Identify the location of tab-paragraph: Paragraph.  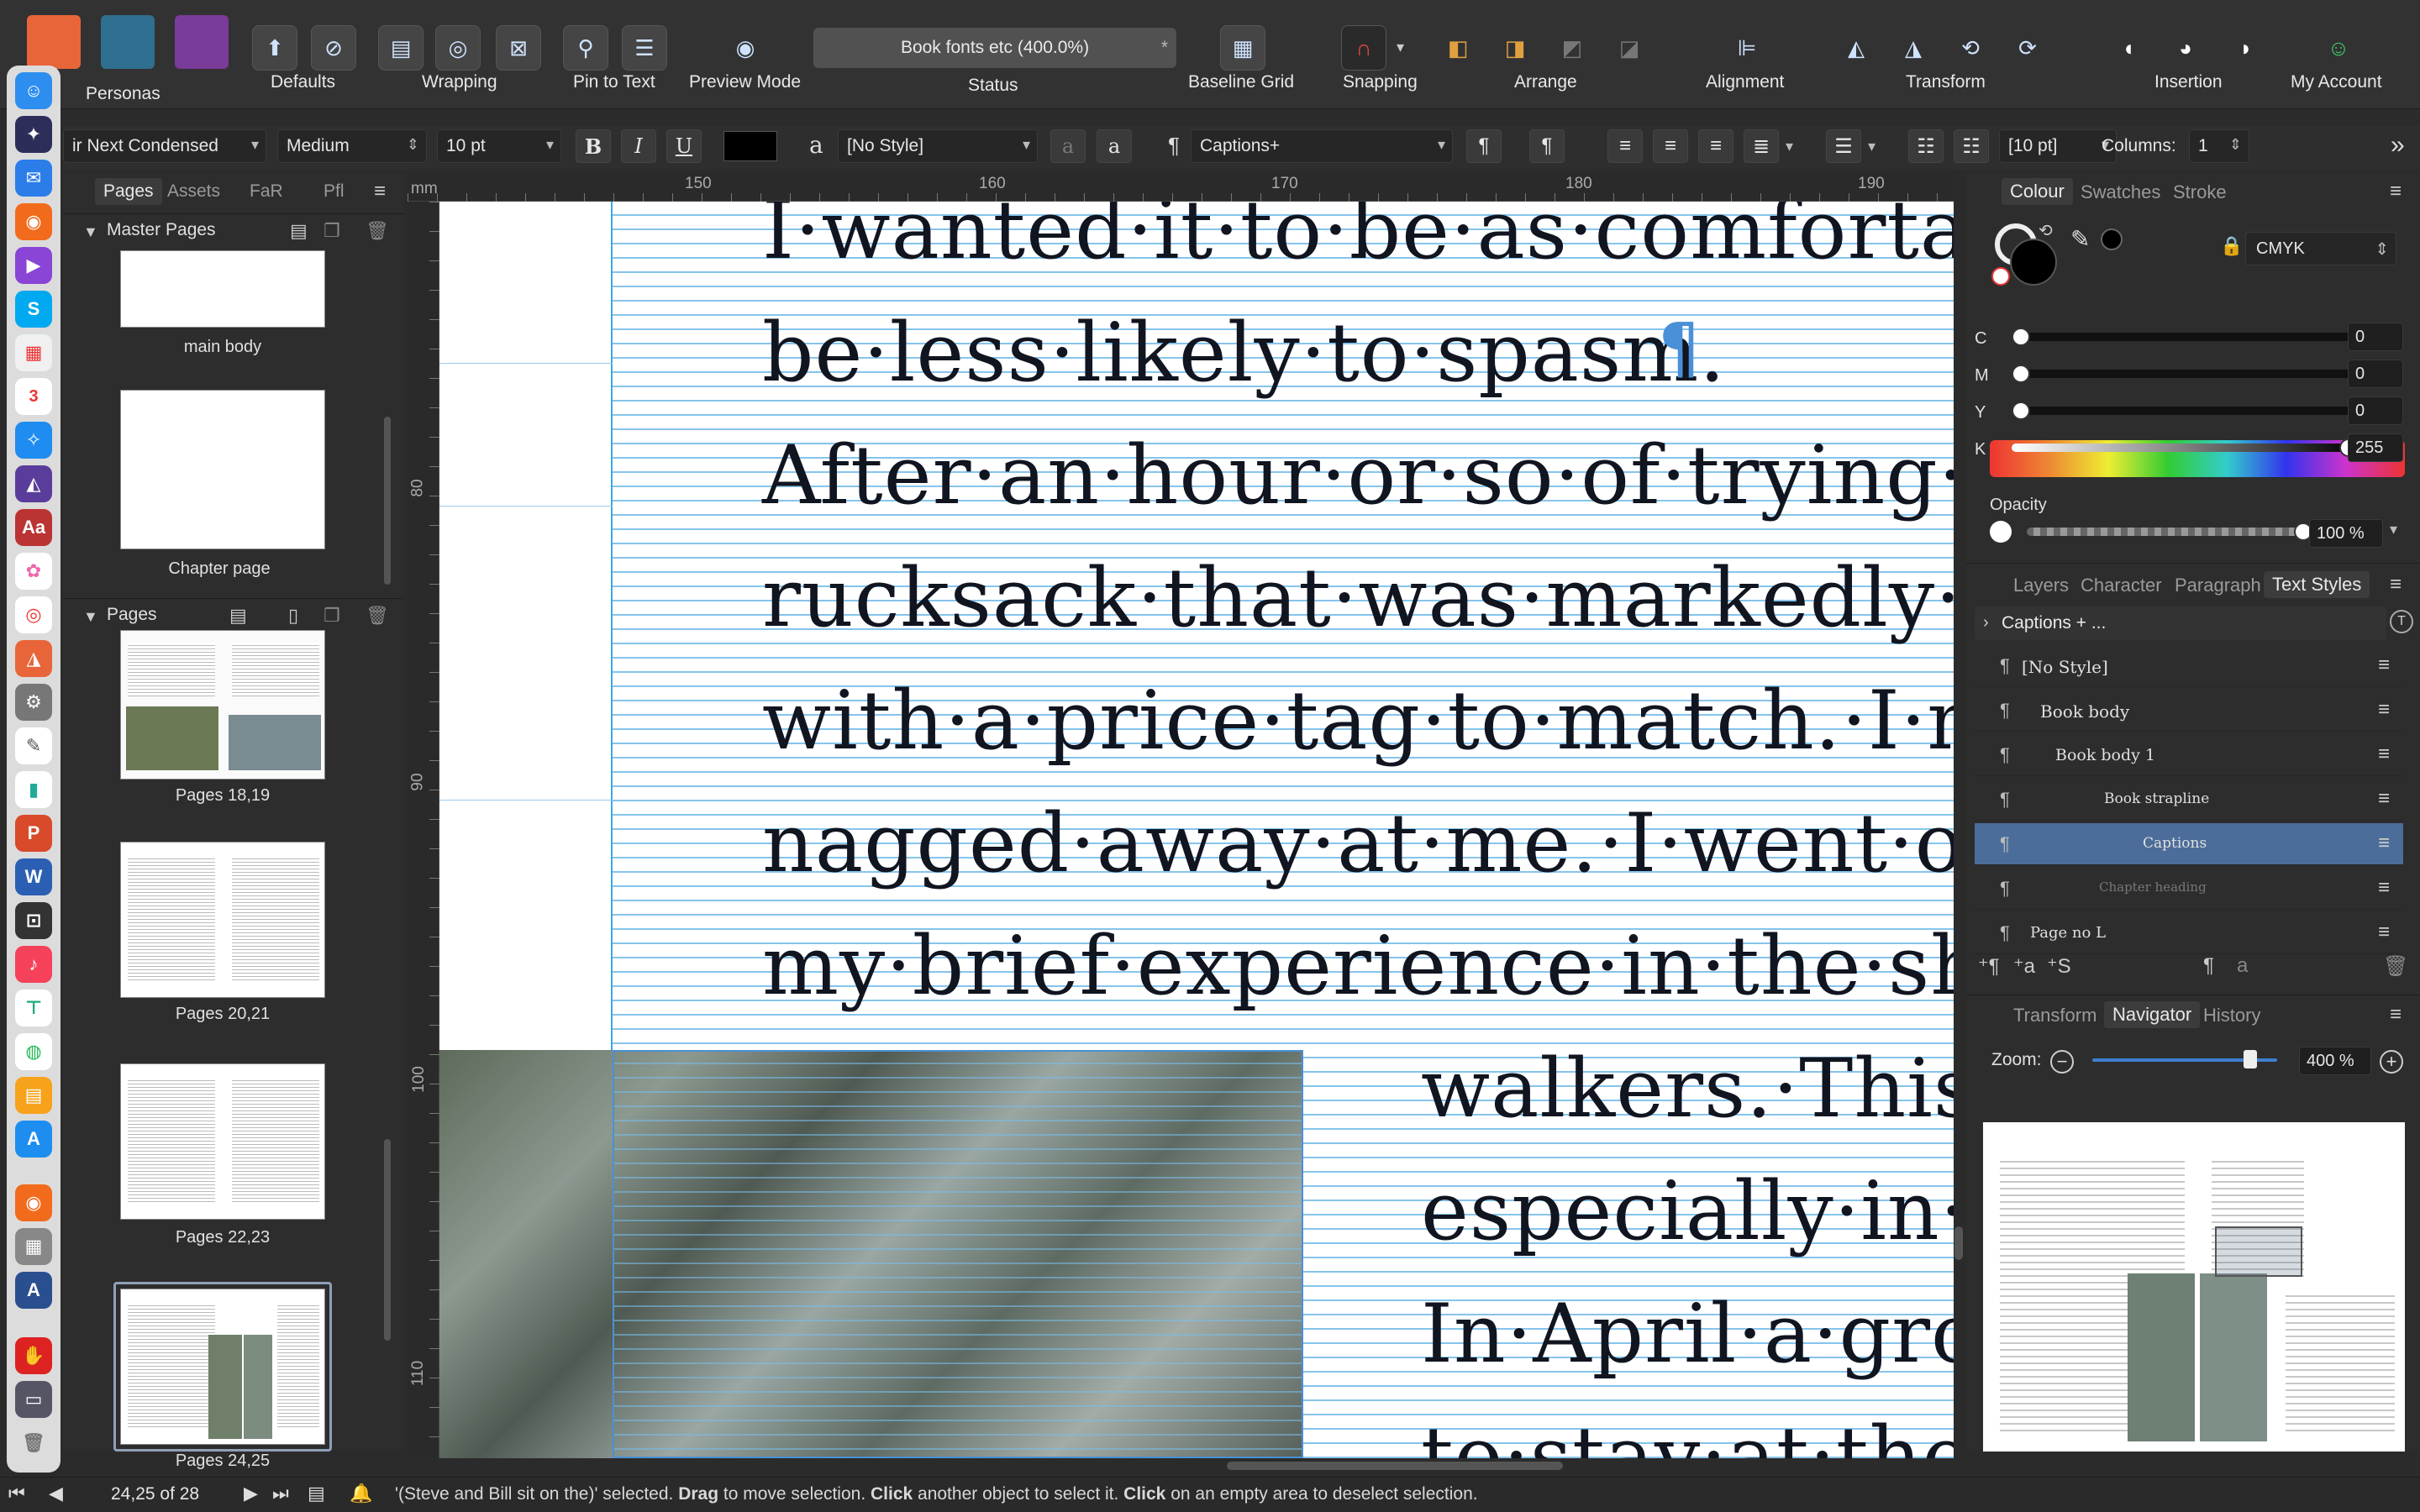
(2218, 585).